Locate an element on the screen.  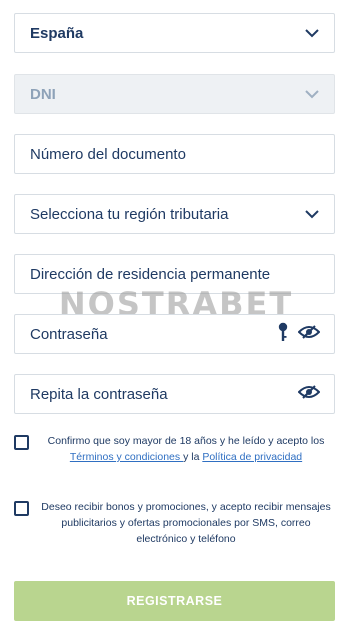
country-select-value: España is located at coordinates (57, 33).